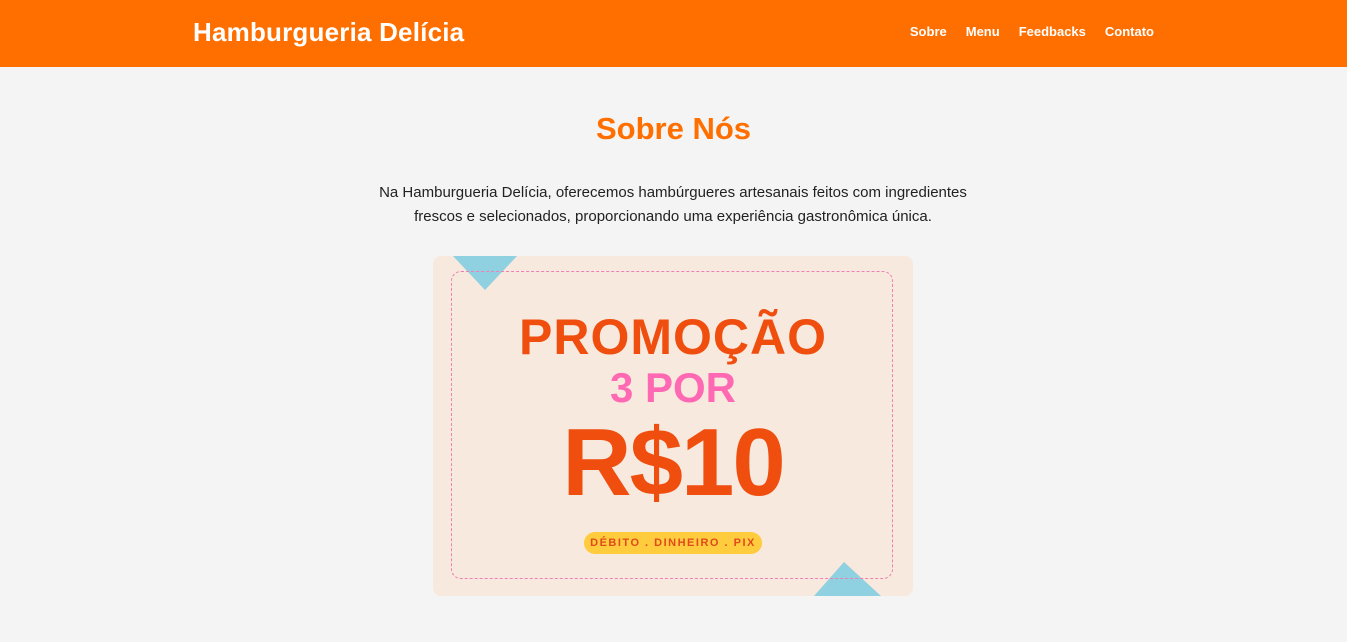  What do you see at coordinates (674, 462) in the screenshot?
I see `promo-price: R$10` at bounding box center [674, 462].